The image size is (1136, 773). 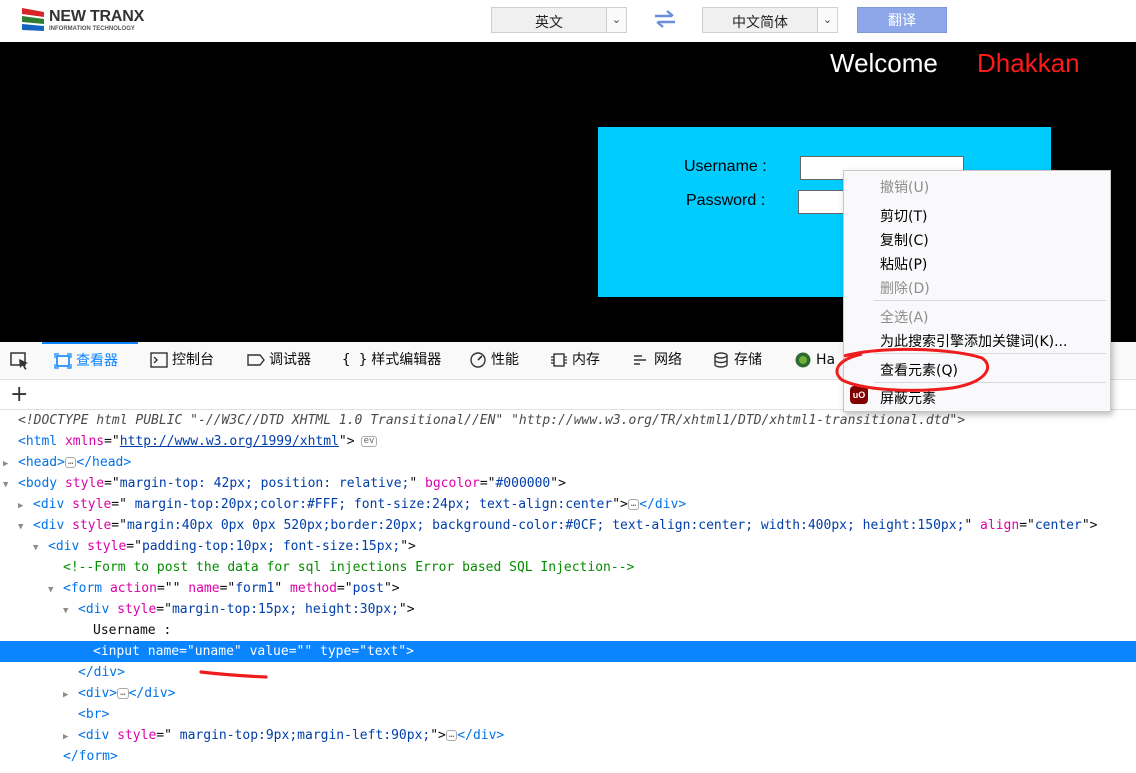 What do you see at coordinates (760, 23) in the screenshot?
I see `target-language-value: 中文简体` at bounding box center [760, 23].